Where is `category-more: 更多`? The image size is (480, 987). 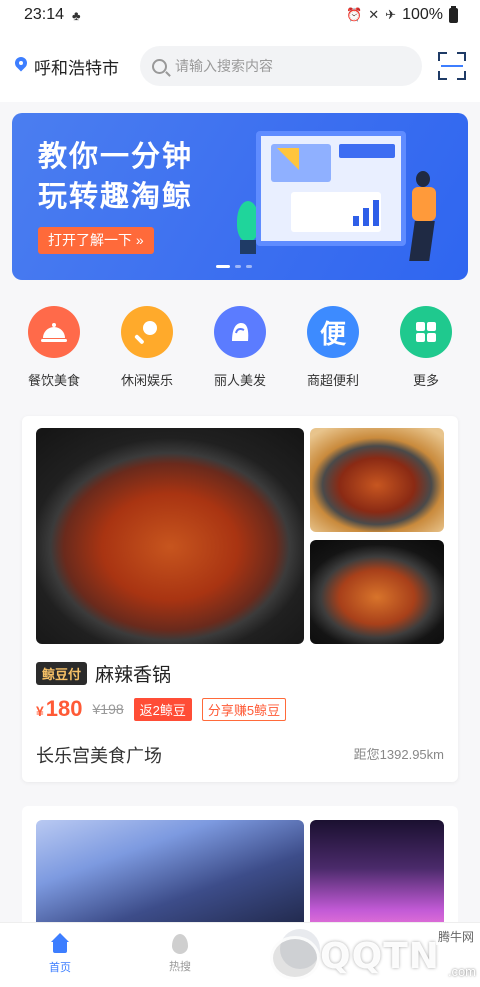
category-more: 更多 is located at coordinates (426, 347).